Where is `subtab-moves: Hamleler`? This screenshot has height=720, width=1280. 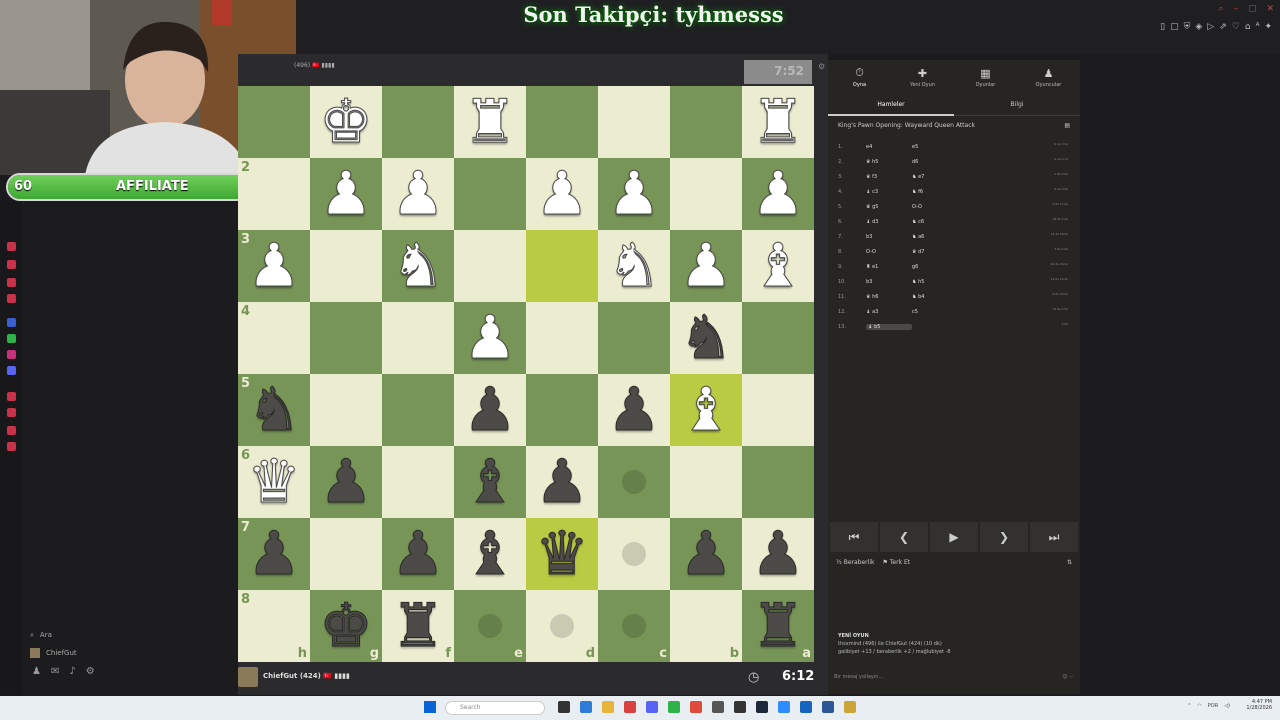
subtab-moves: Hamleler is located at coordinates (891, 105).